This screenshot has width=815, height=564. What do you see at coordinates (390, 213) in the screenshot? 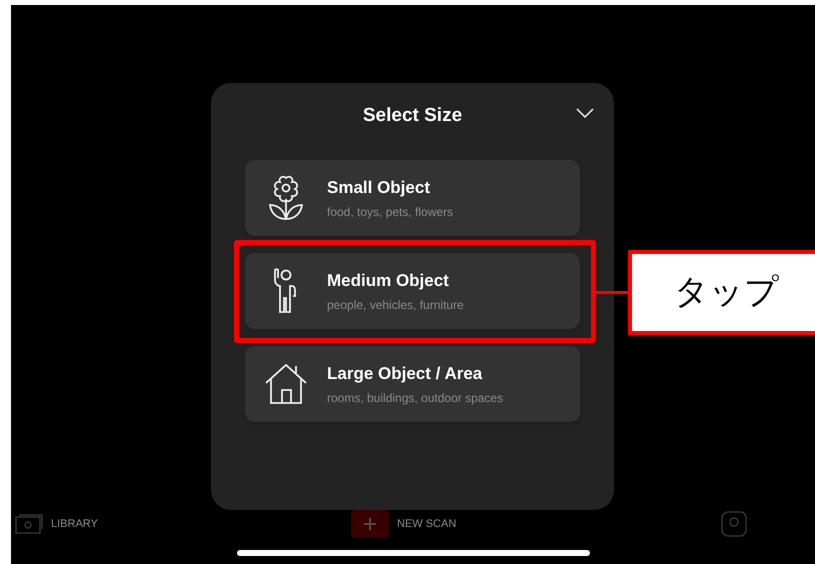
I see `option-description: food, toys, pets, flowers` at bounding box center [390, 213].